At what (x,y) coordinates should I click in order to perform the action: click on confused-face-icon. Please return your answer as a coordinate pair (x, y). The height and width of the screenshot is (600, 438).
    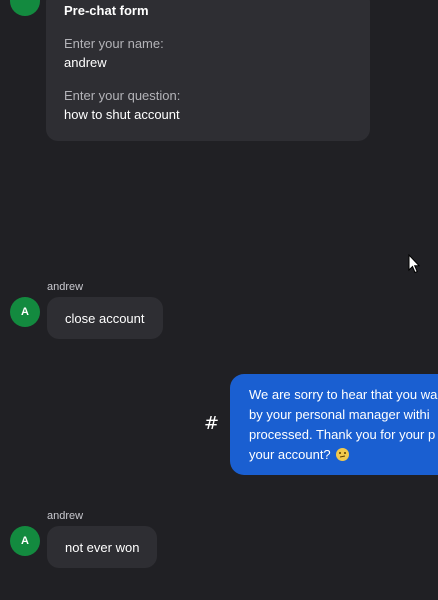
    Looking at the image, I should click on (343, 454).